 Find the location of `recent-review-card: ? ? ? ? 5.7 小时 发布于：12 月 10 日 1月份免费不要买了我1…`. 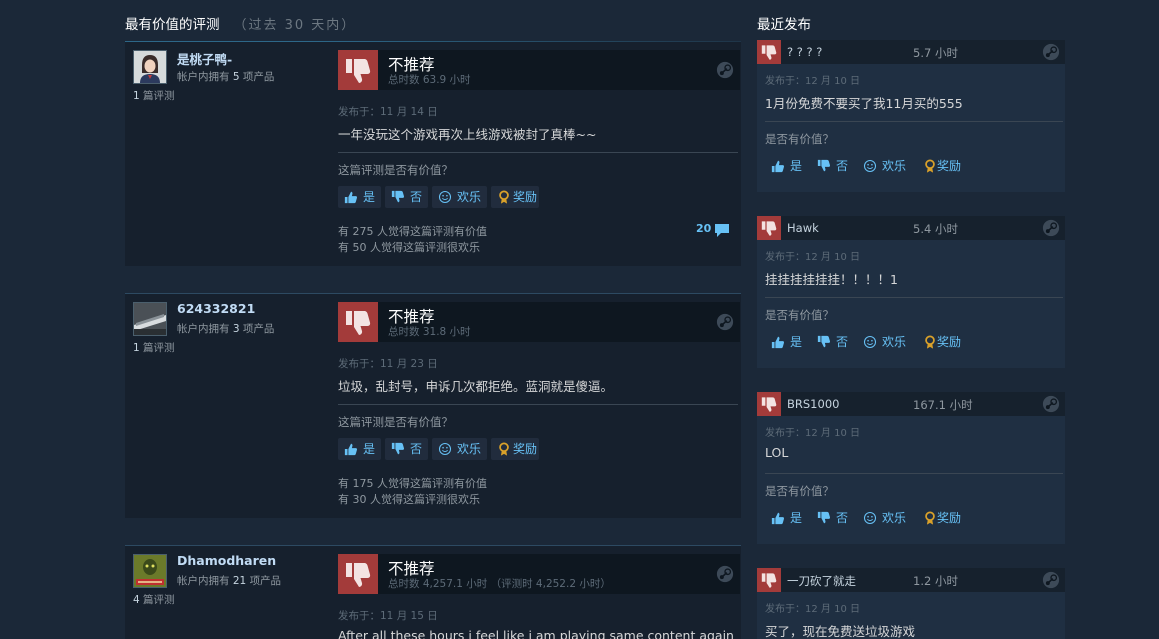

recent-review-card: ? ? ? ? 5.7 小时 发布于：12 月 10 日 1月份免费不要买了我1… is located at coordinates (911, 116).